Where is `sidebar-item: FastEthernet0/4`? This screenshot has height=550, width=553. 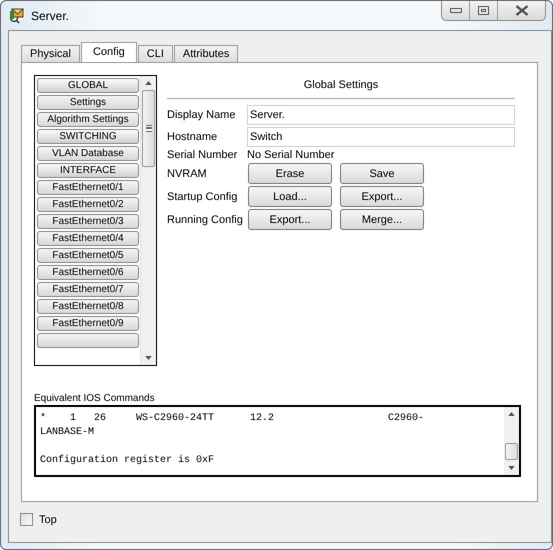
sidebar-item: FastEthernet0/4 is located at coordinates (88, 238).